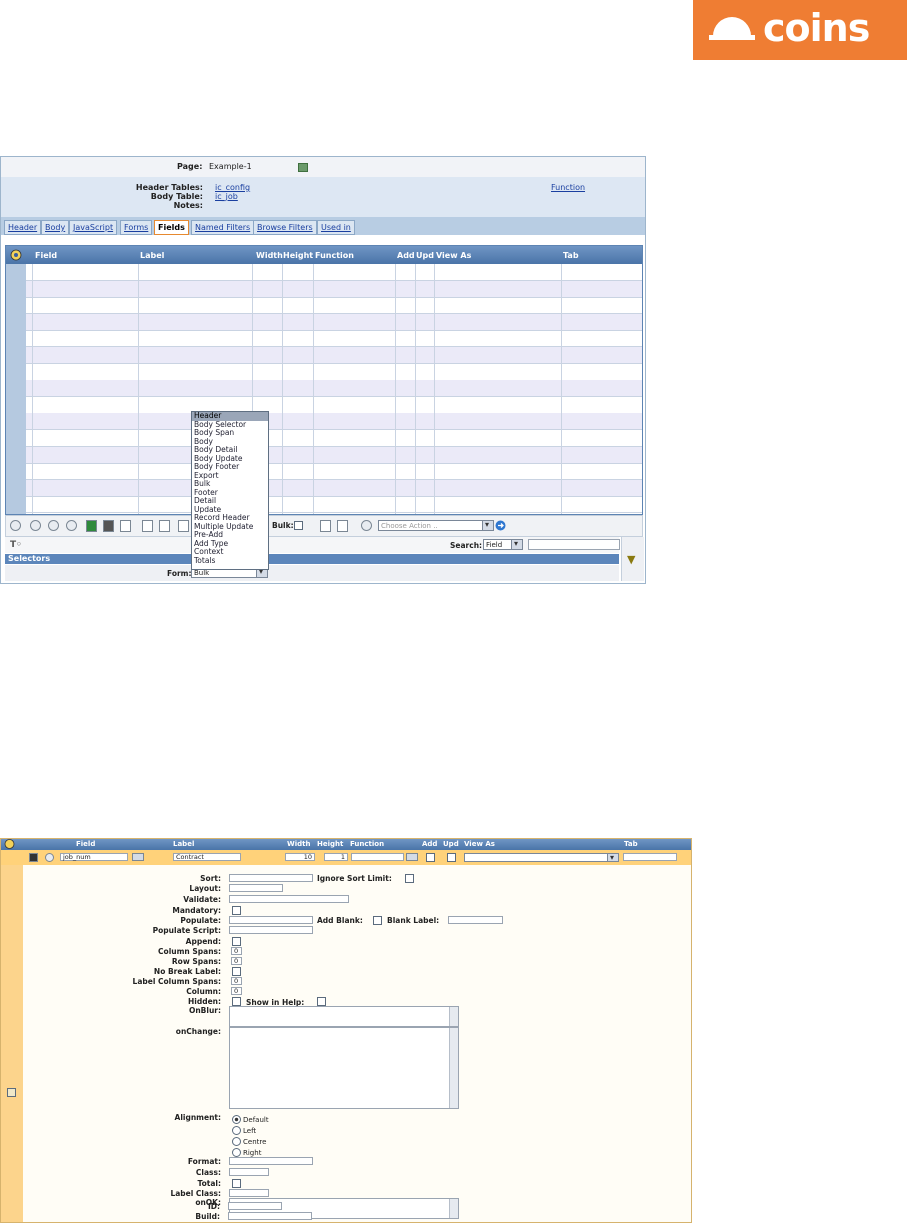 This screenshot has height=1223, width=907. I want to click on preview-icon, so click(325, 526).